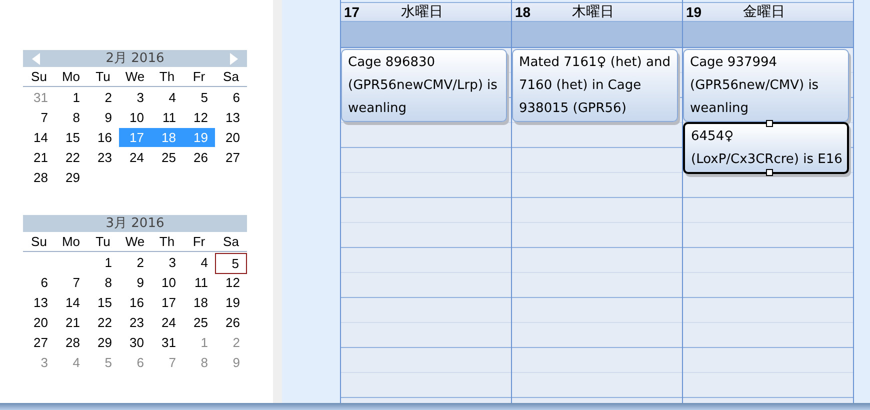 This screenshot has height=410, width=870. I want to click on calendar-event: Cage 896830 (GPR56newCMV/Lrp) is weanling, so click(424, 85).